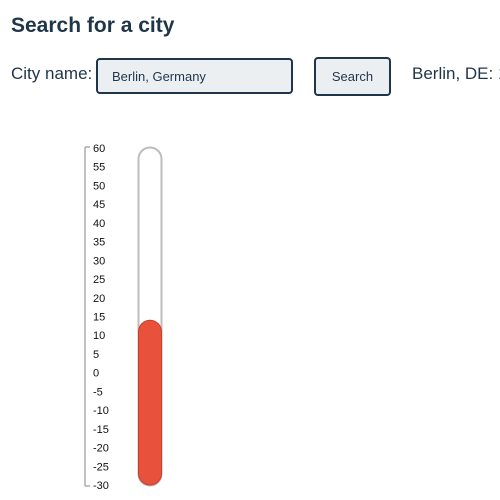  I want to click on tick-label: -30, so click(101, 486).